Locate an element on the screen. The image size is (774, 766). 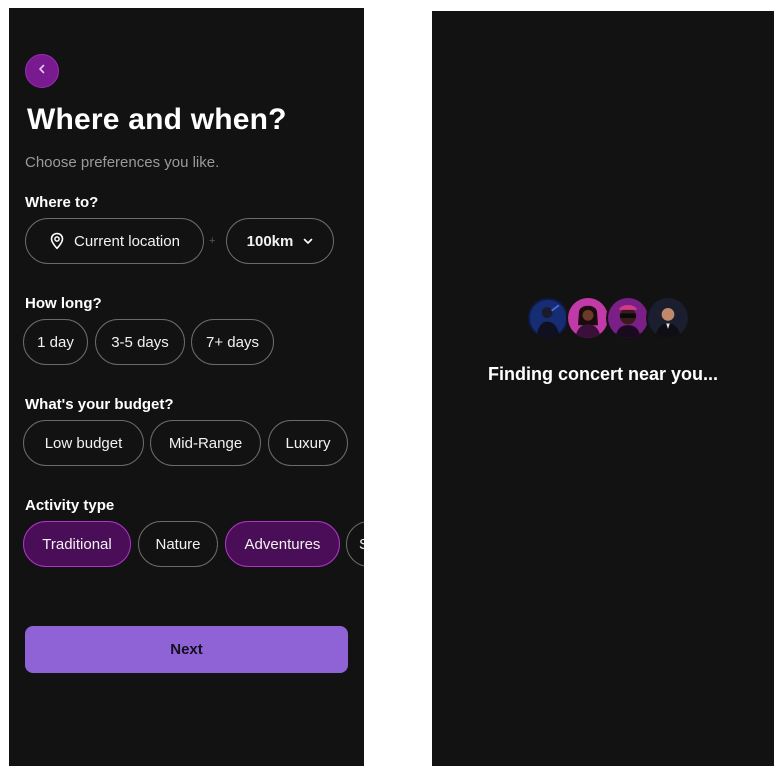
back-button is located at coordinates (42, 71).